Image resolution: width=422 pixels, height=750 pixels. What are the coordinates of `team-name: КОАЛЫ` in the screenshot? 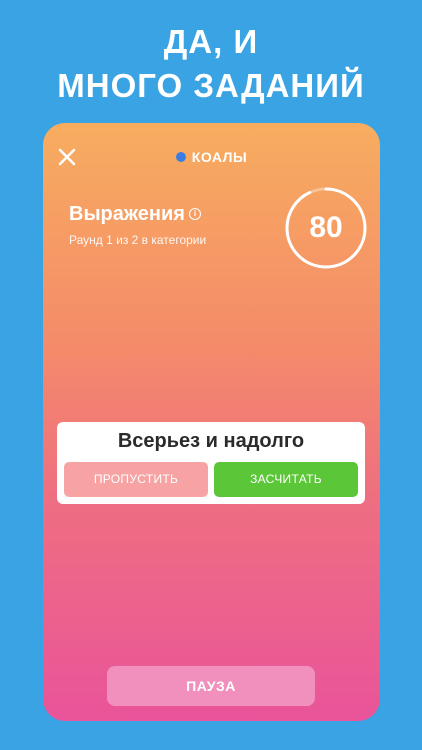 It's located at (219, 157).